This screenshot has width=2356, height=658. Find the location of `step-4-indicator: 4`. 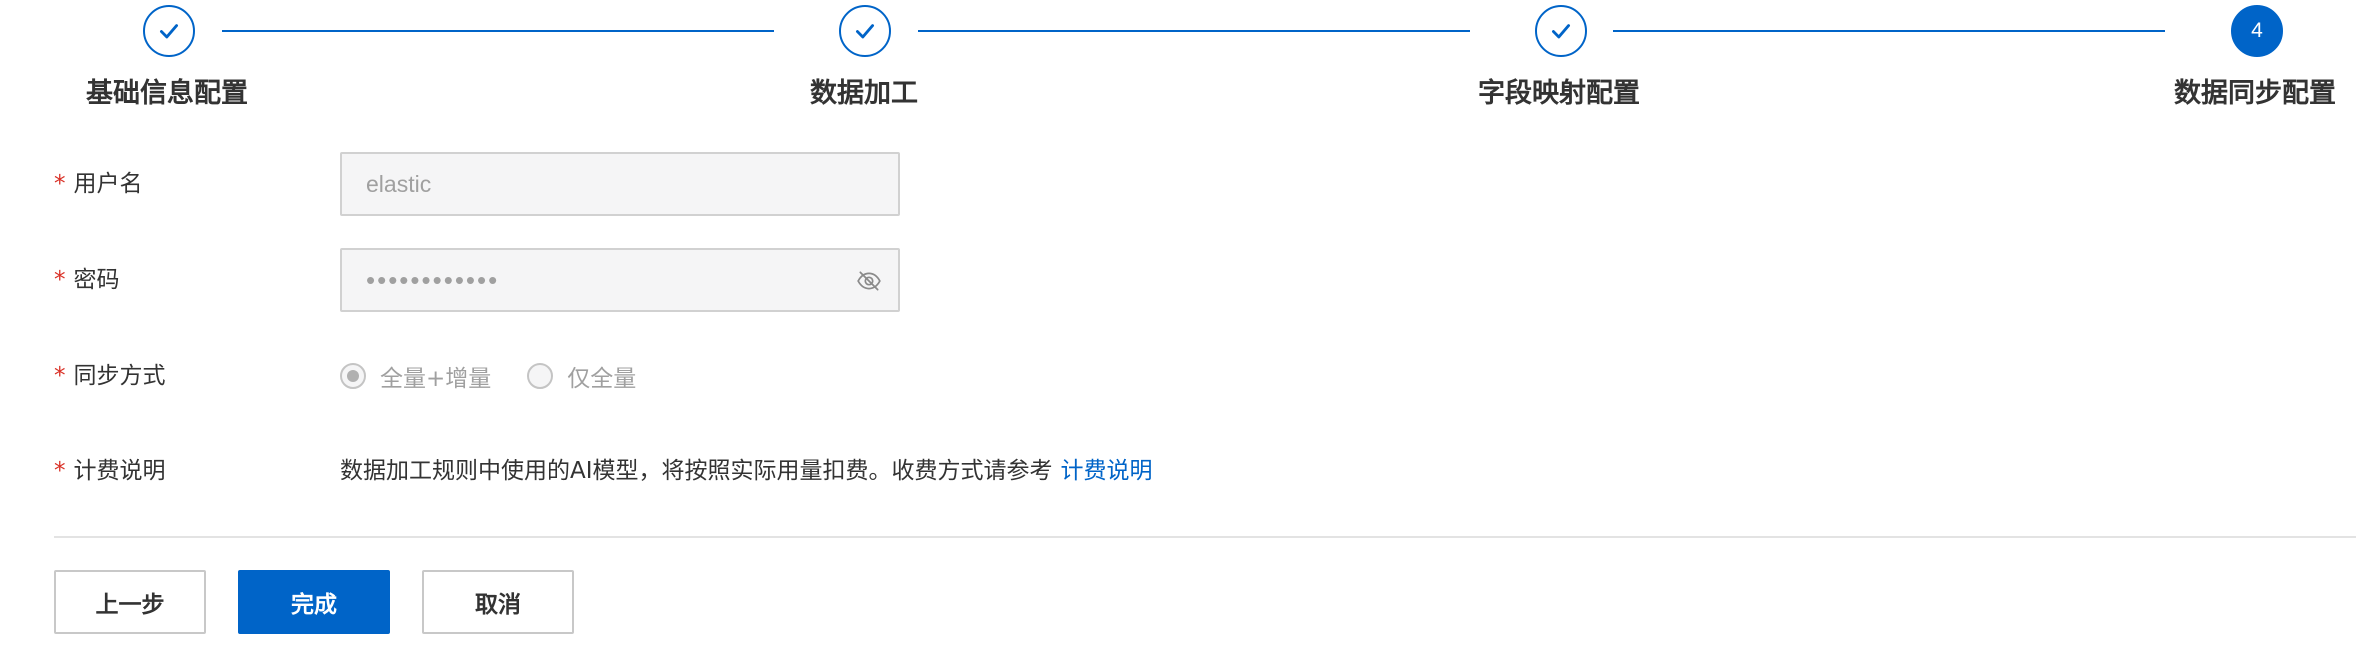

step-4-indicator: 4 is located at coordinates (2257, 31).